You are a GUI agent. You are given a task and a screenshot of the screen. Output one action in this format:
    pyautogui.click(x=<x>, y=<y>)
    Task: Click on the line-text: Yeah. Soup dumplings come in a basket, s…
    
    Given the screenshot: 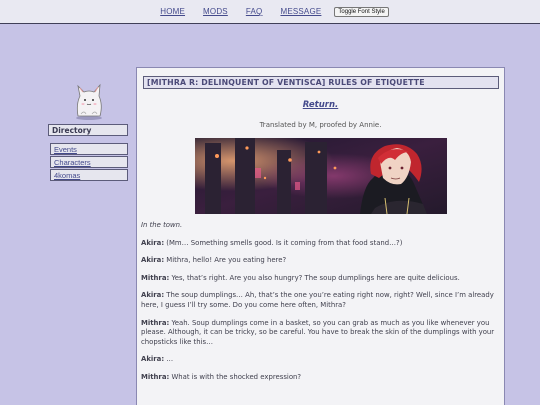 What is the action you would take?
    pyautogui.click(x=318, y=332)
    